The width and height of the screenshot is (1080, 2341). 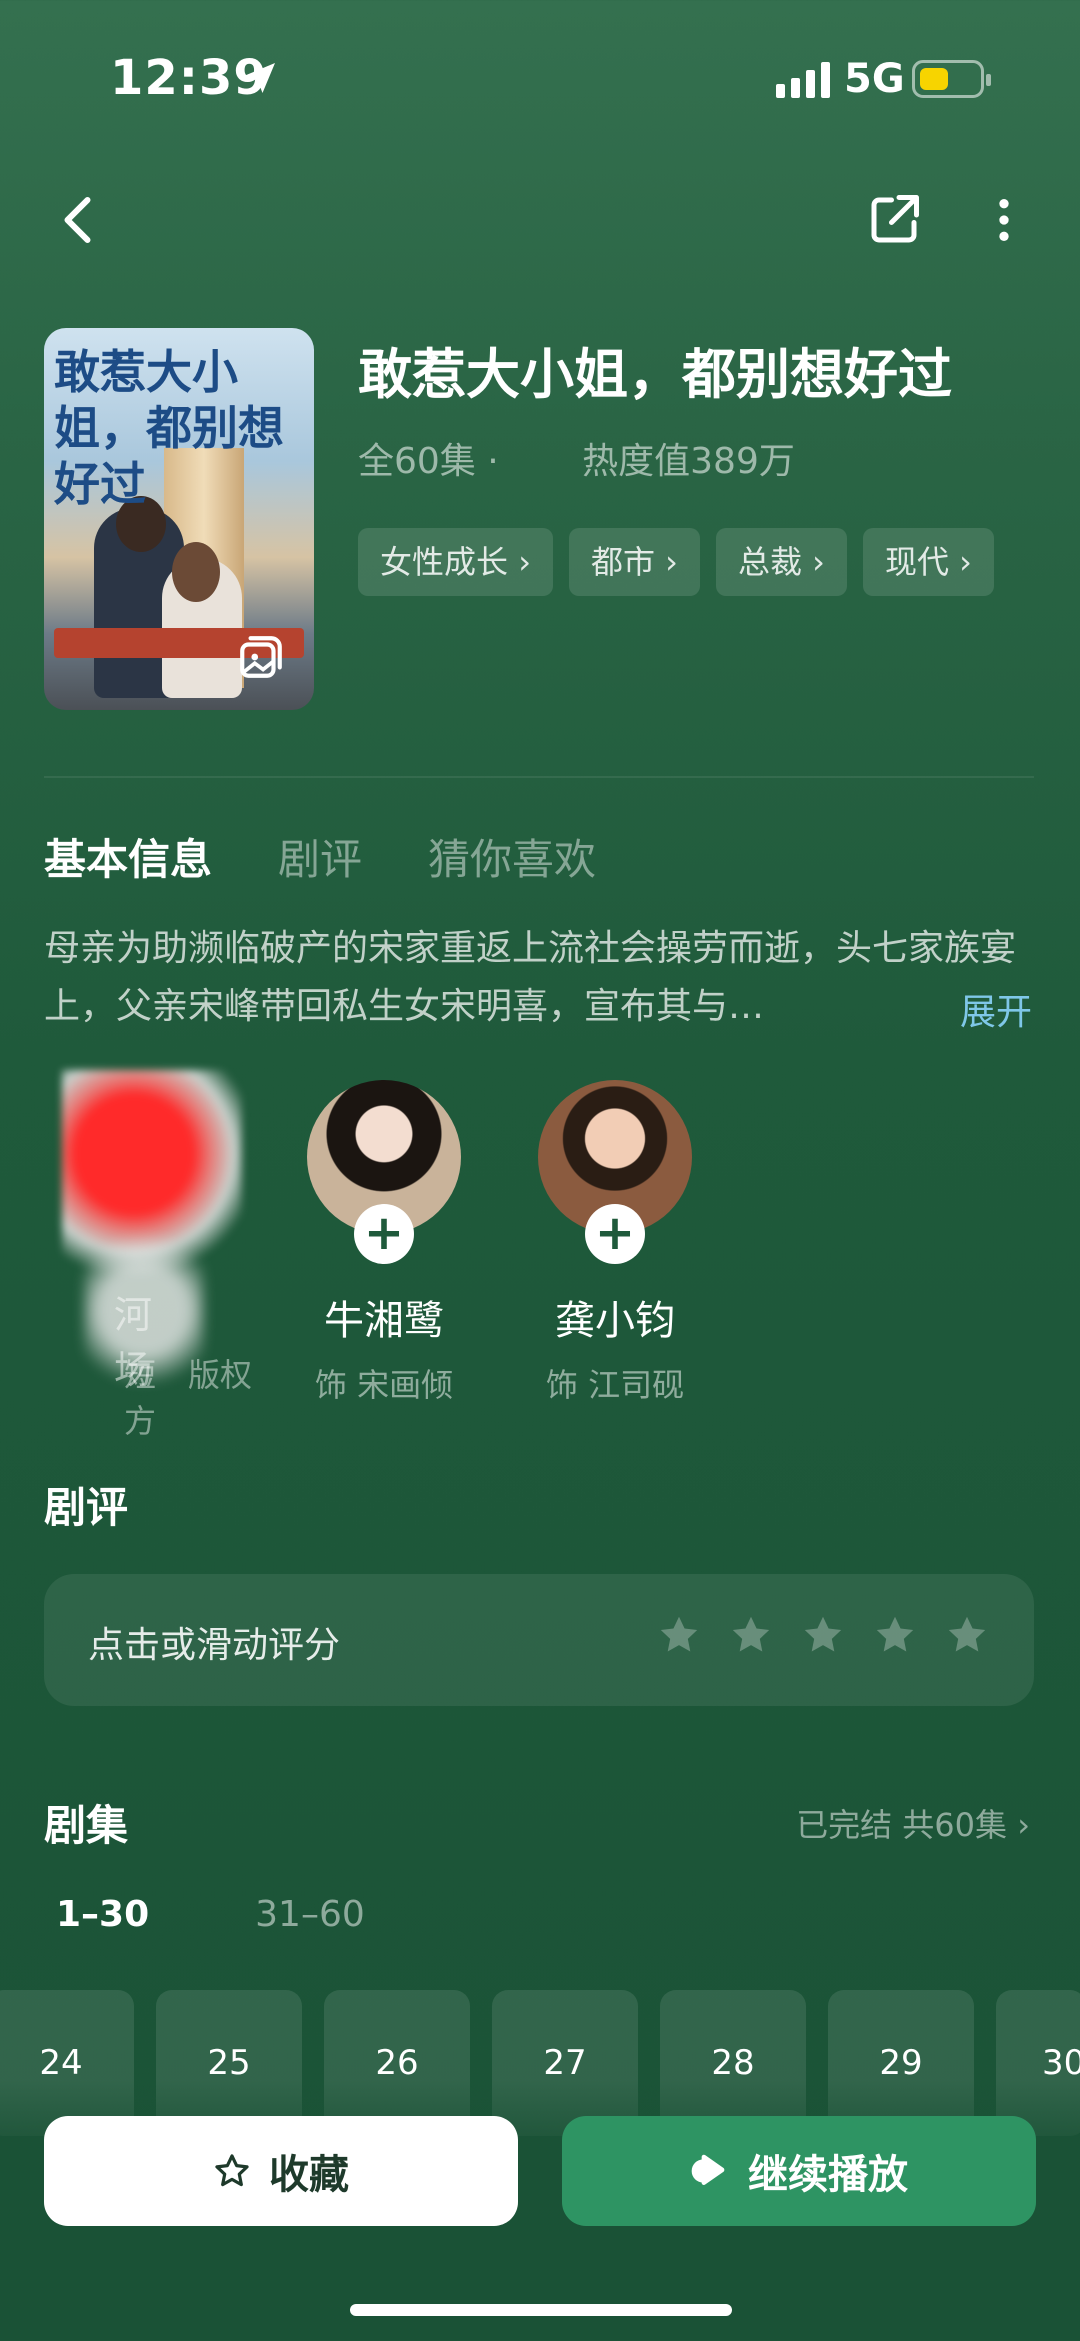 I want to click on show-title: 敢惹大小姐，都别想好过, so click(x=655, y=374).